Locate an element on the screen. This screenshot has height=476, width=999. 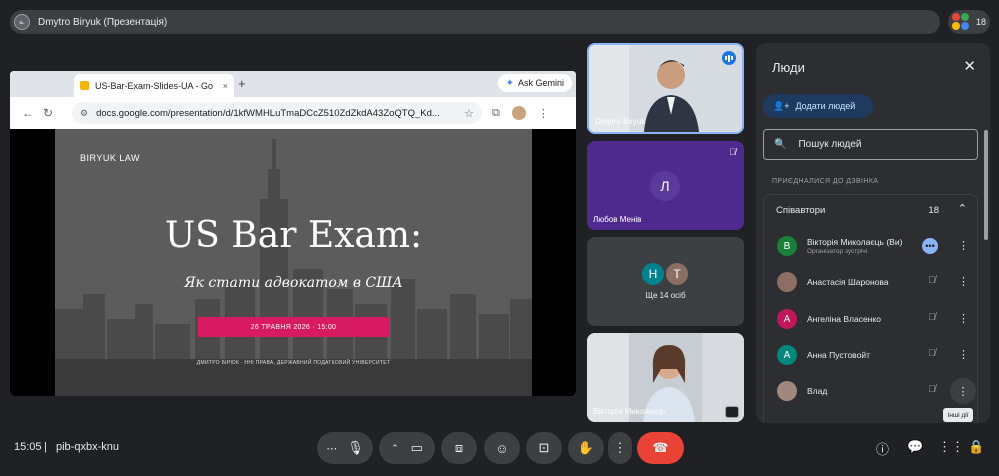
participant-row: А Ангеліна Власенко 🎙̸ ⋮ is located at coordinates (870, 319).